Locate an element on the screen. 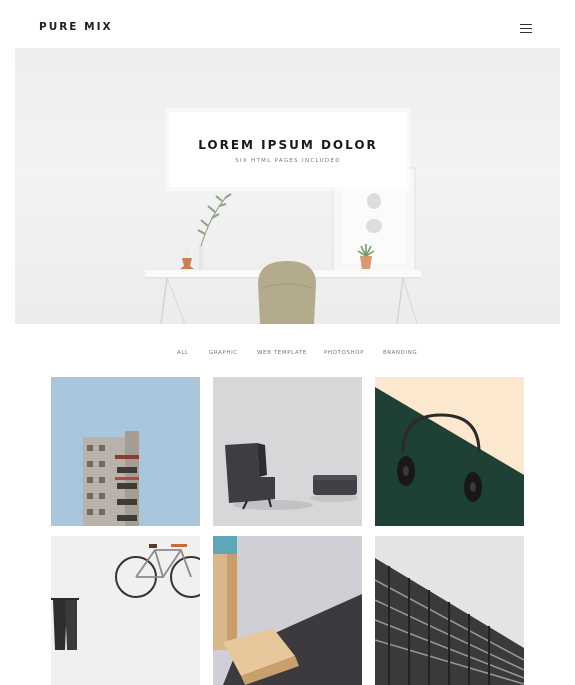  skyscraper-image is located at coordinates (449, 610).